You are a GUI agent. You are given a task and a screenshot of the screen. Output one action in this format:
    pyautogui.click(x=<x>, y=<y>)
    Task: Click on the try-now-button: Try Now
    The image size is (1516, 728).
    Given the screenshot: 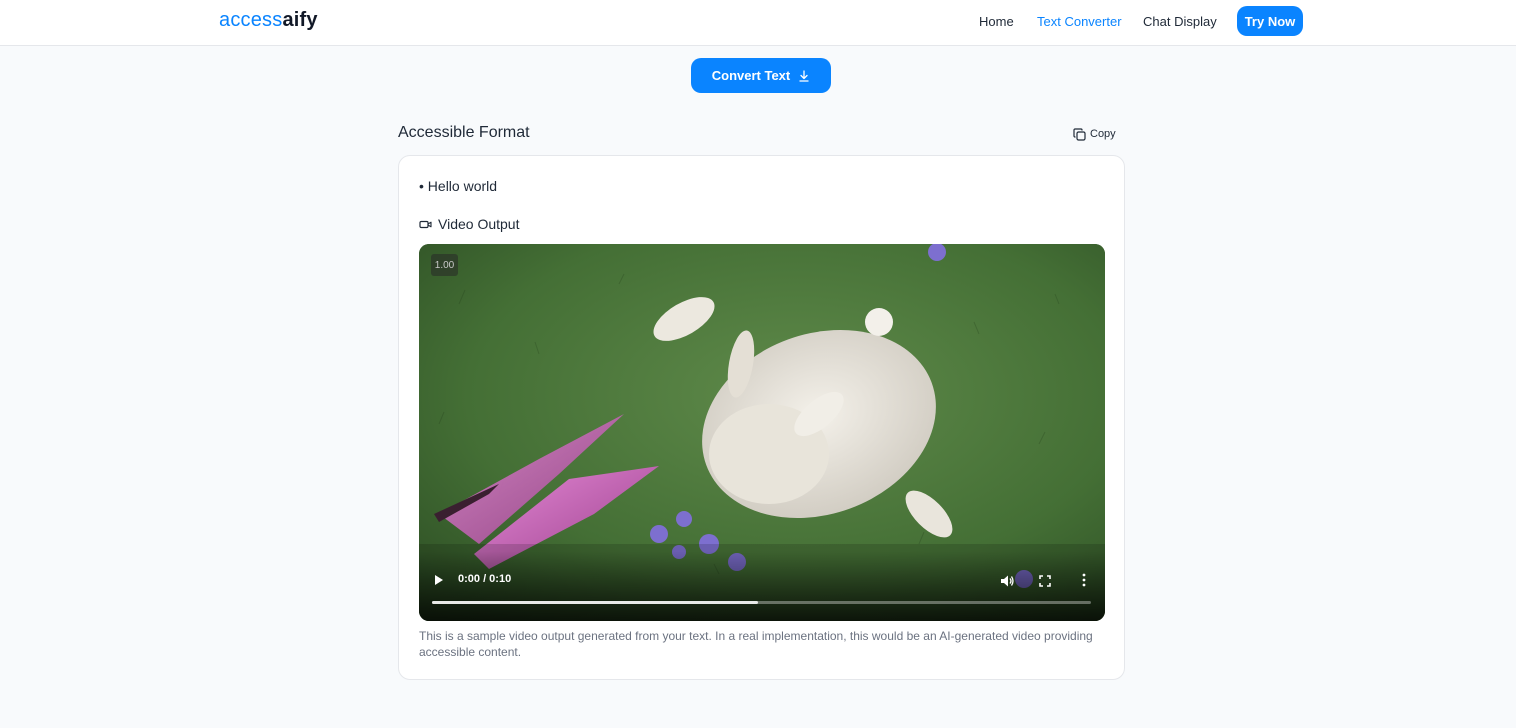 What is the action you would take?
    pyautogui.click(x=1270, y=21)
    